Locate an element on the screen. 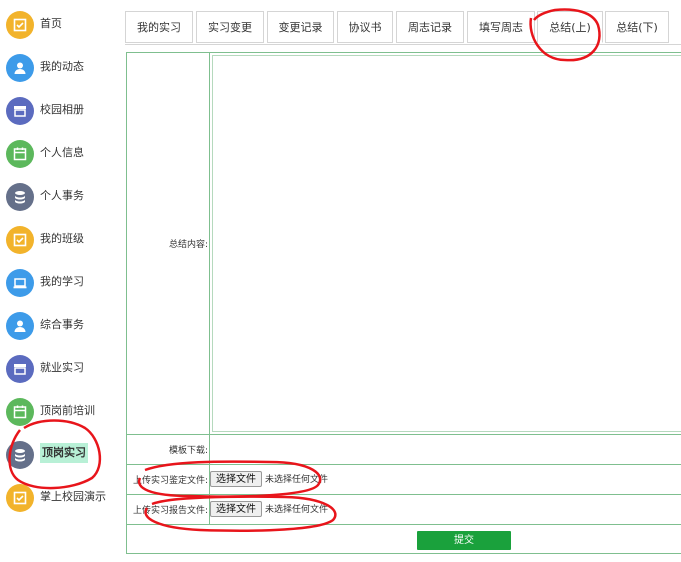 The height and width of the screenshot is (562, 681). tab-weekly-records: 周志记录 is located at coordinates (430, 27).